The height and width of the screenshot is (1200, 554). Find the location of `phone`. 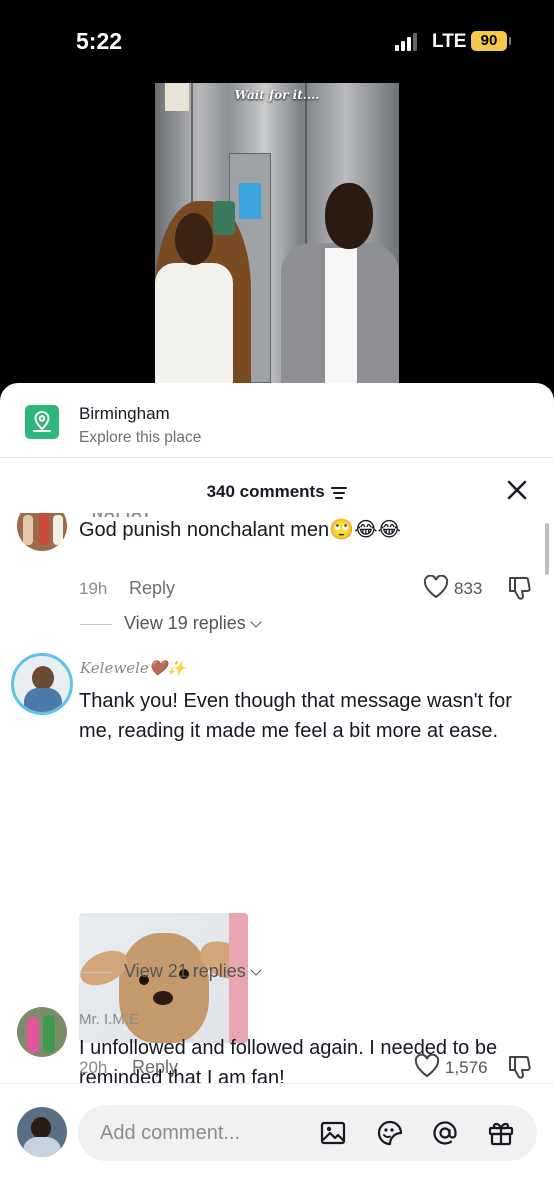

phone is located at coordinates (224, 218).